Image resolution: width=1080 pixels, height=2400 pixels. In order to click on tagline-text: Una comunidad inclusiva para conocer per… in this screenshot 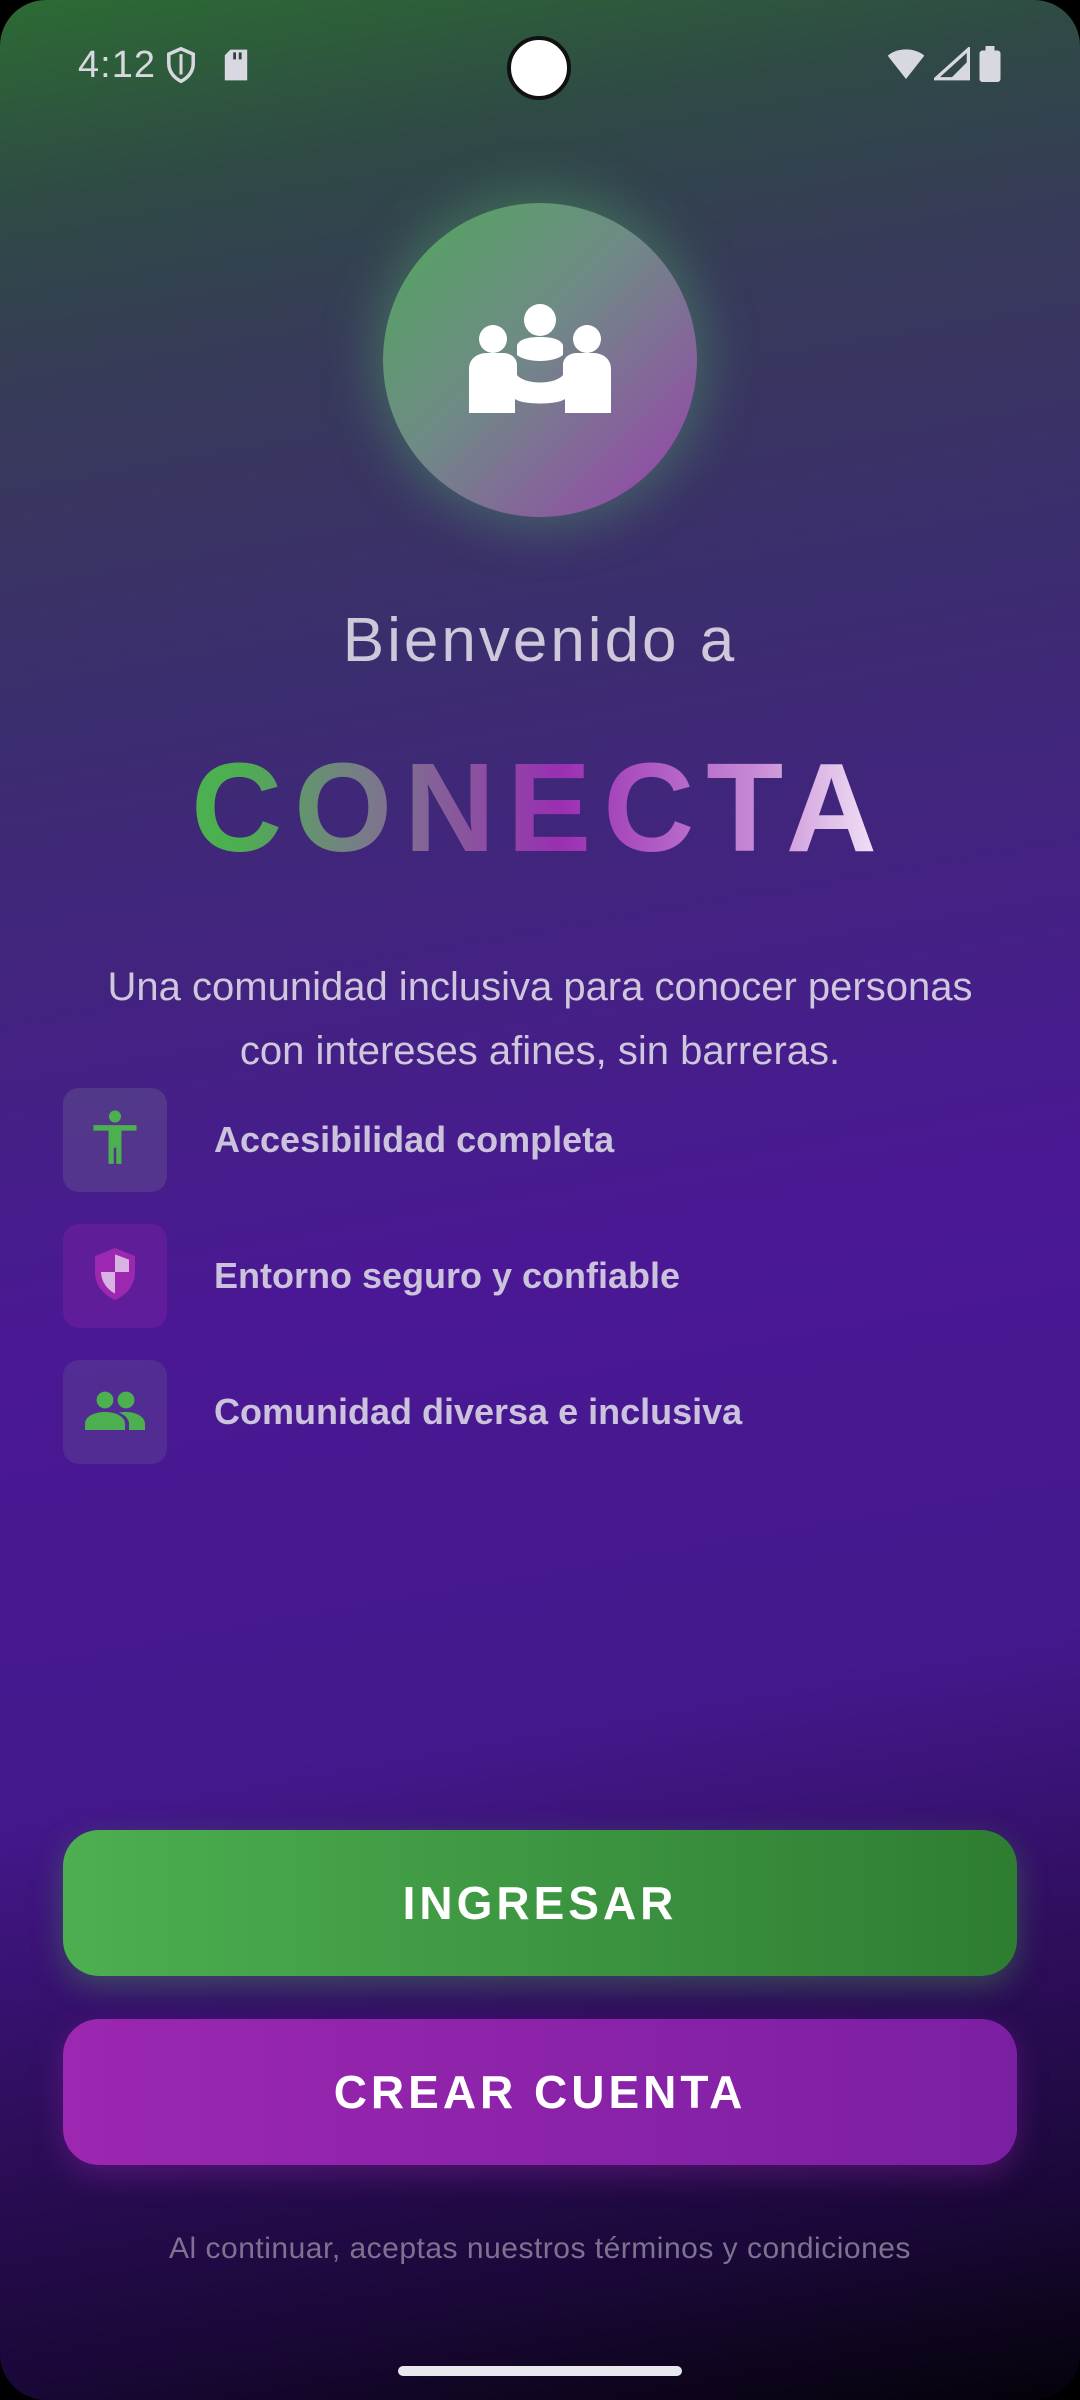, I will do `click(540, 1019)`.